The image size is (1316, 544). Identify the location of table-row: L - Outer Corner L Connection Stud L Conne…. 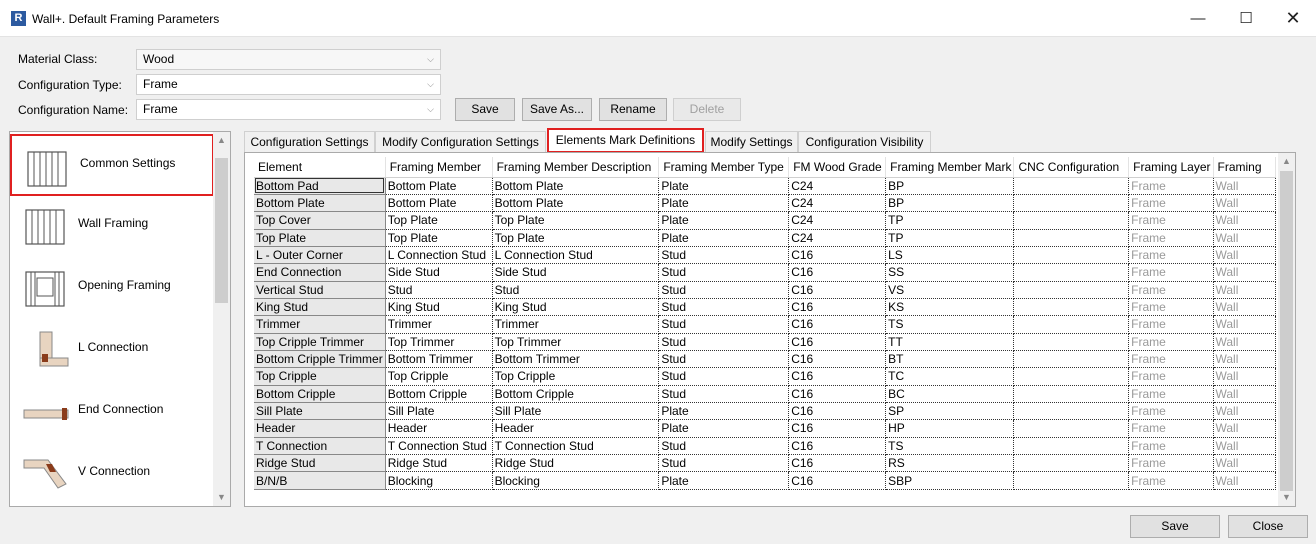
(765, 255).